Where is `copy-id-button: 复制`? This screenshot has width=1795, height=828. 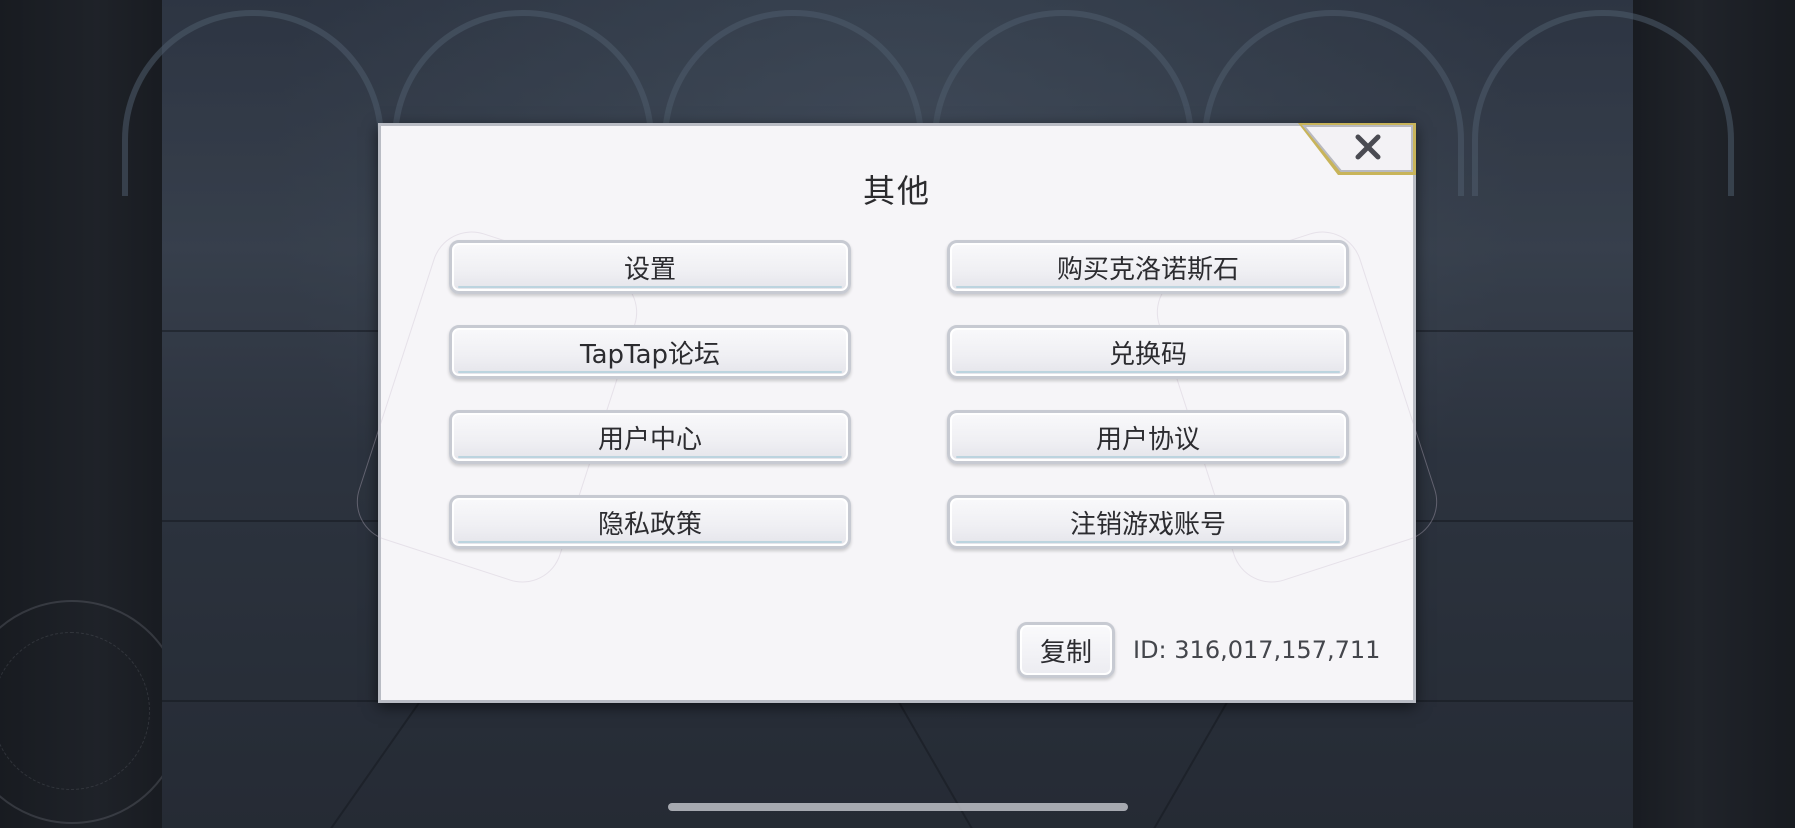
copy-id-button: 复制 is located at coordinates (1066, 650).